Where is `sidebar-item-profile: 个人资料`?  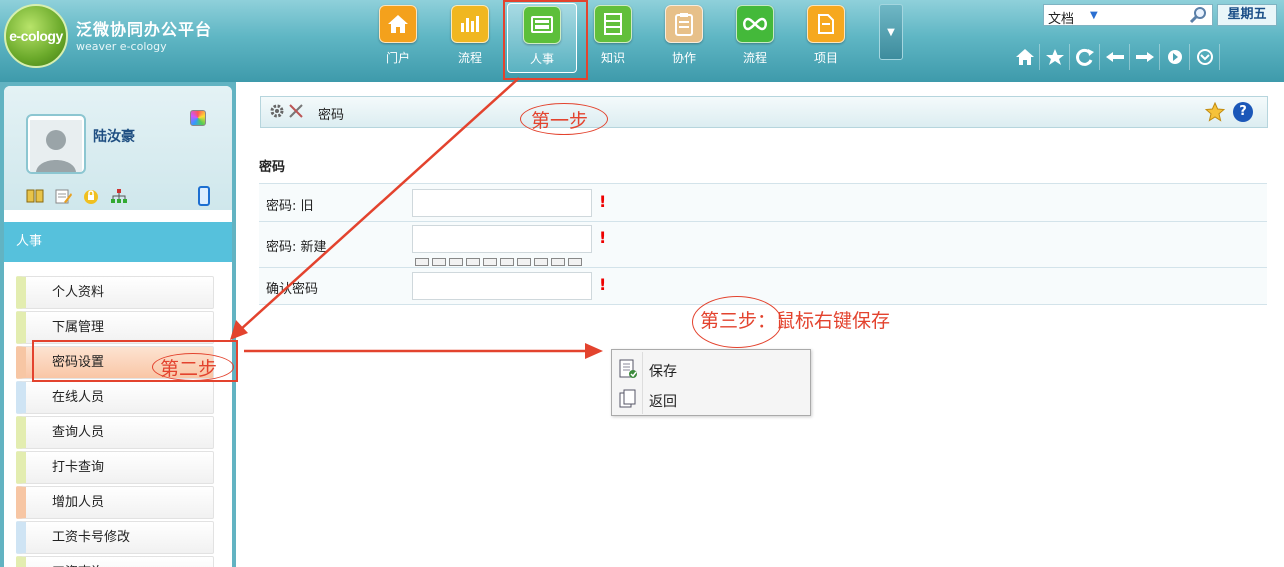 sidebar-item-profile: 个人资料 is located at coordinates (115, 292).